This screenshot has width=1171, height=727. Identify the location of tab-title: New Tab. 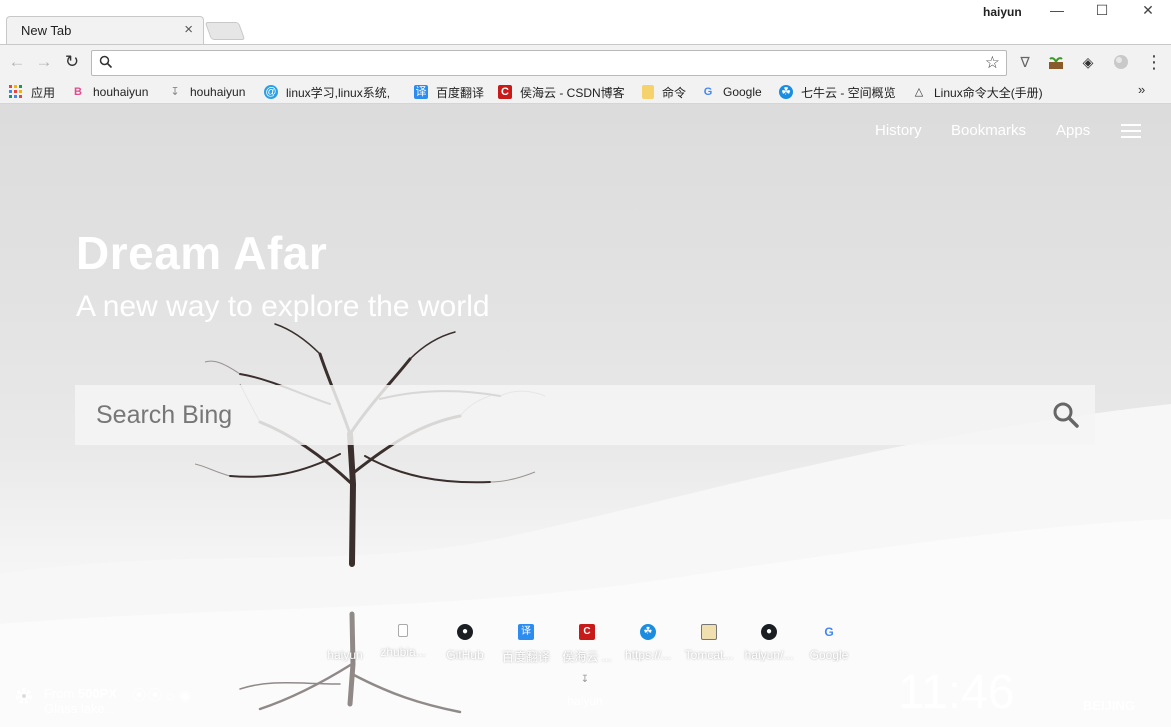
(46, 30).